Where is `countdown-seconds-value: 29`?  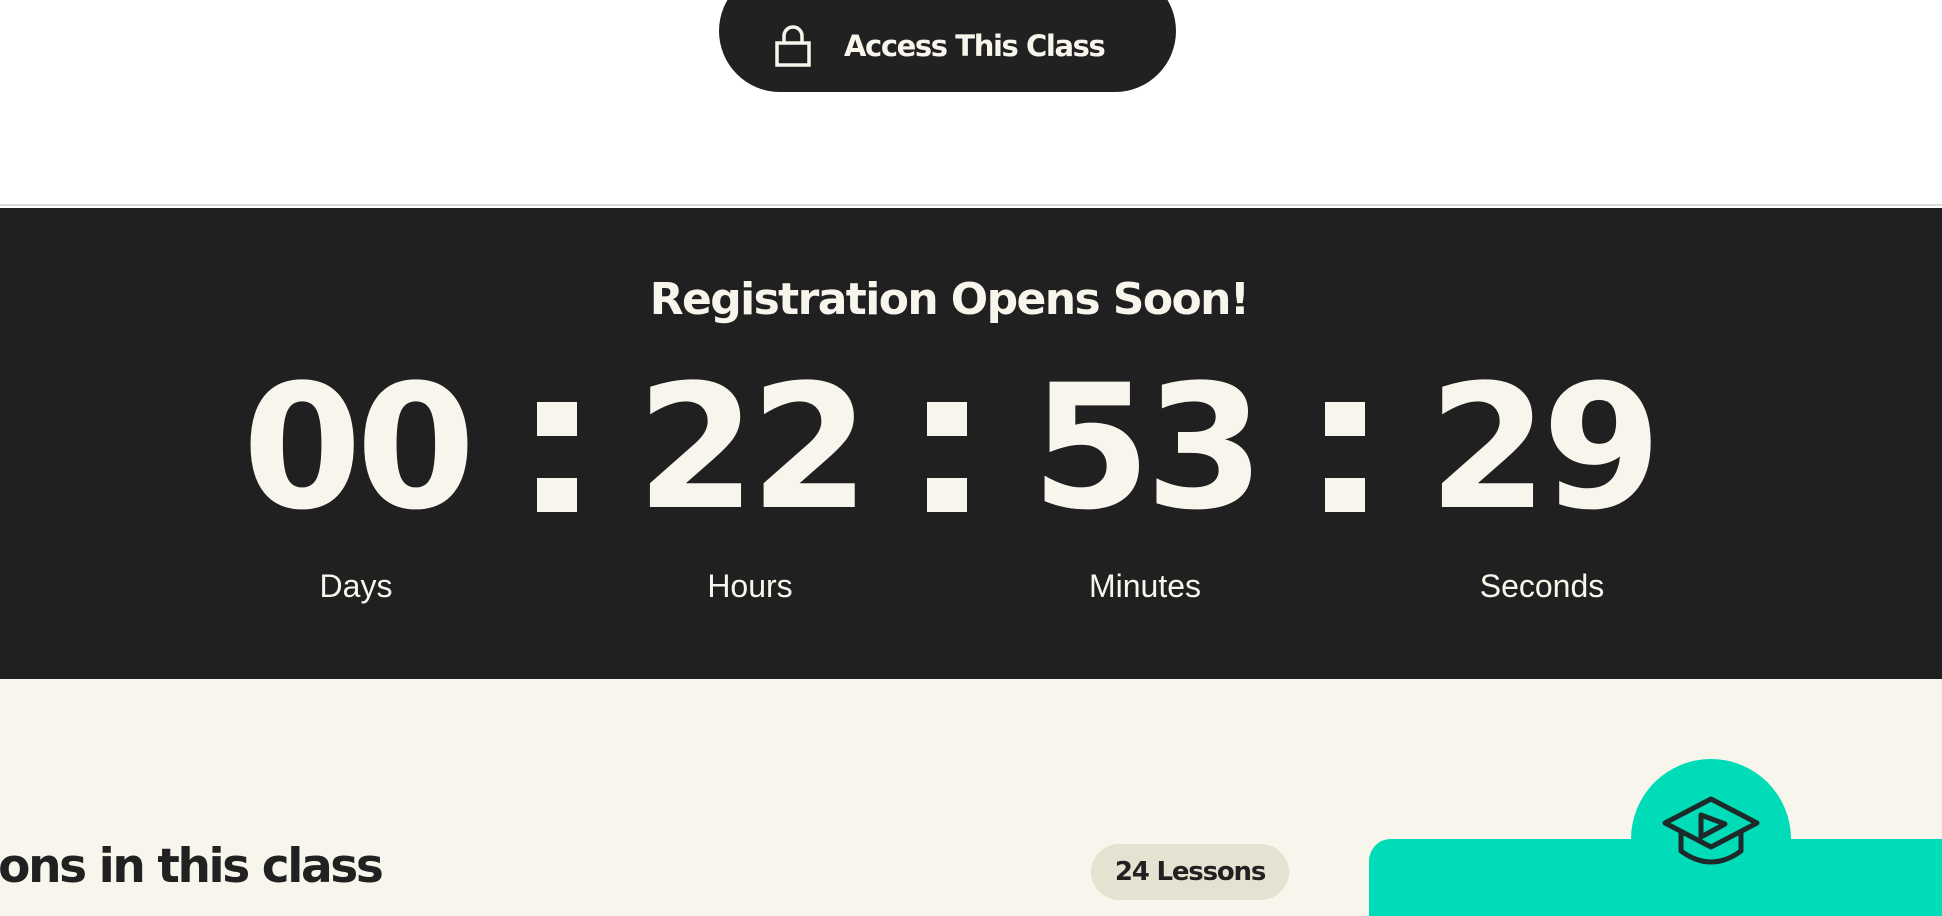 countdown-seconds-value: 29 is located at coordinates (1544, 447).